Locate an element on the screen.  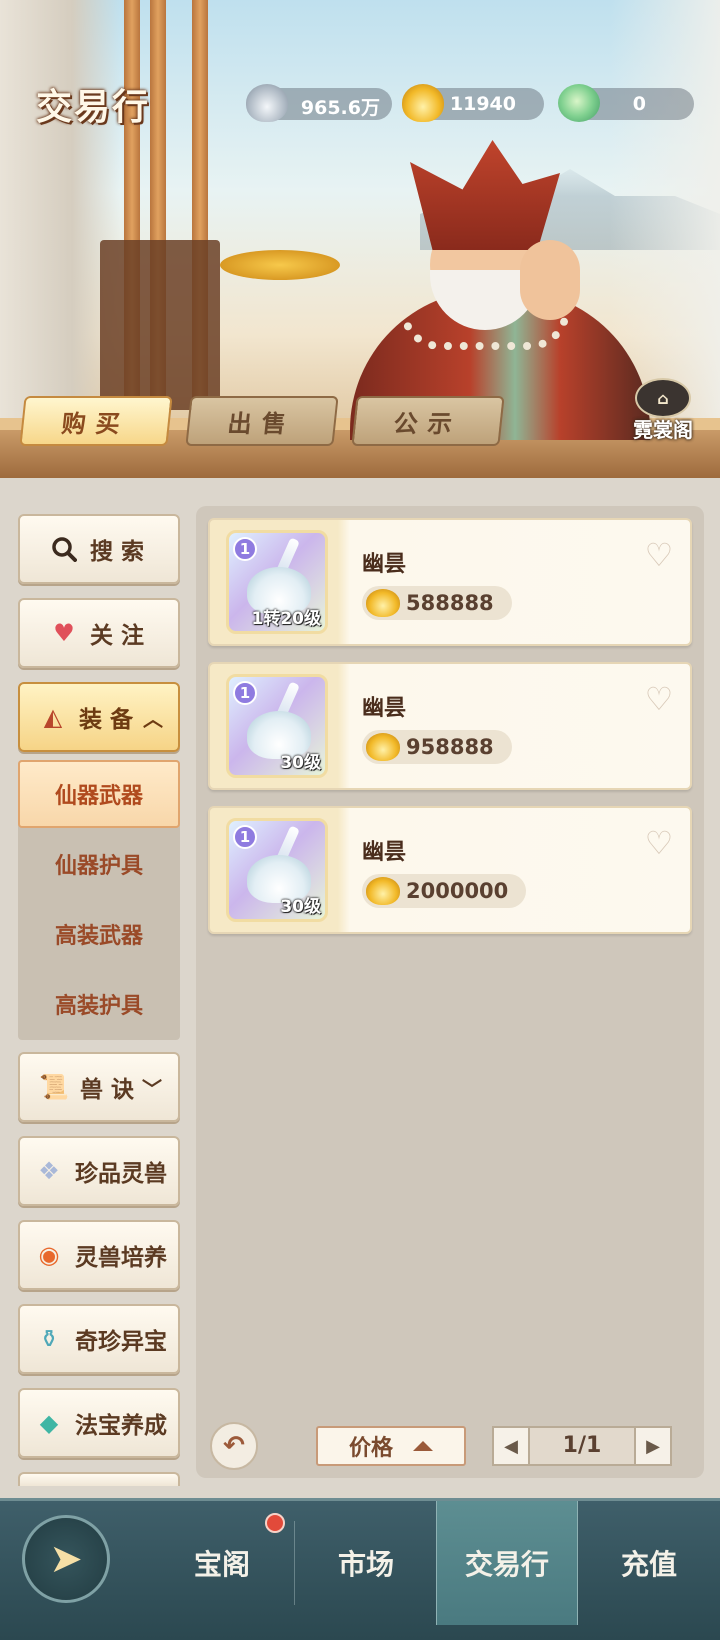
sidebar-label: 搜索 is located at coordinates (121, 552).